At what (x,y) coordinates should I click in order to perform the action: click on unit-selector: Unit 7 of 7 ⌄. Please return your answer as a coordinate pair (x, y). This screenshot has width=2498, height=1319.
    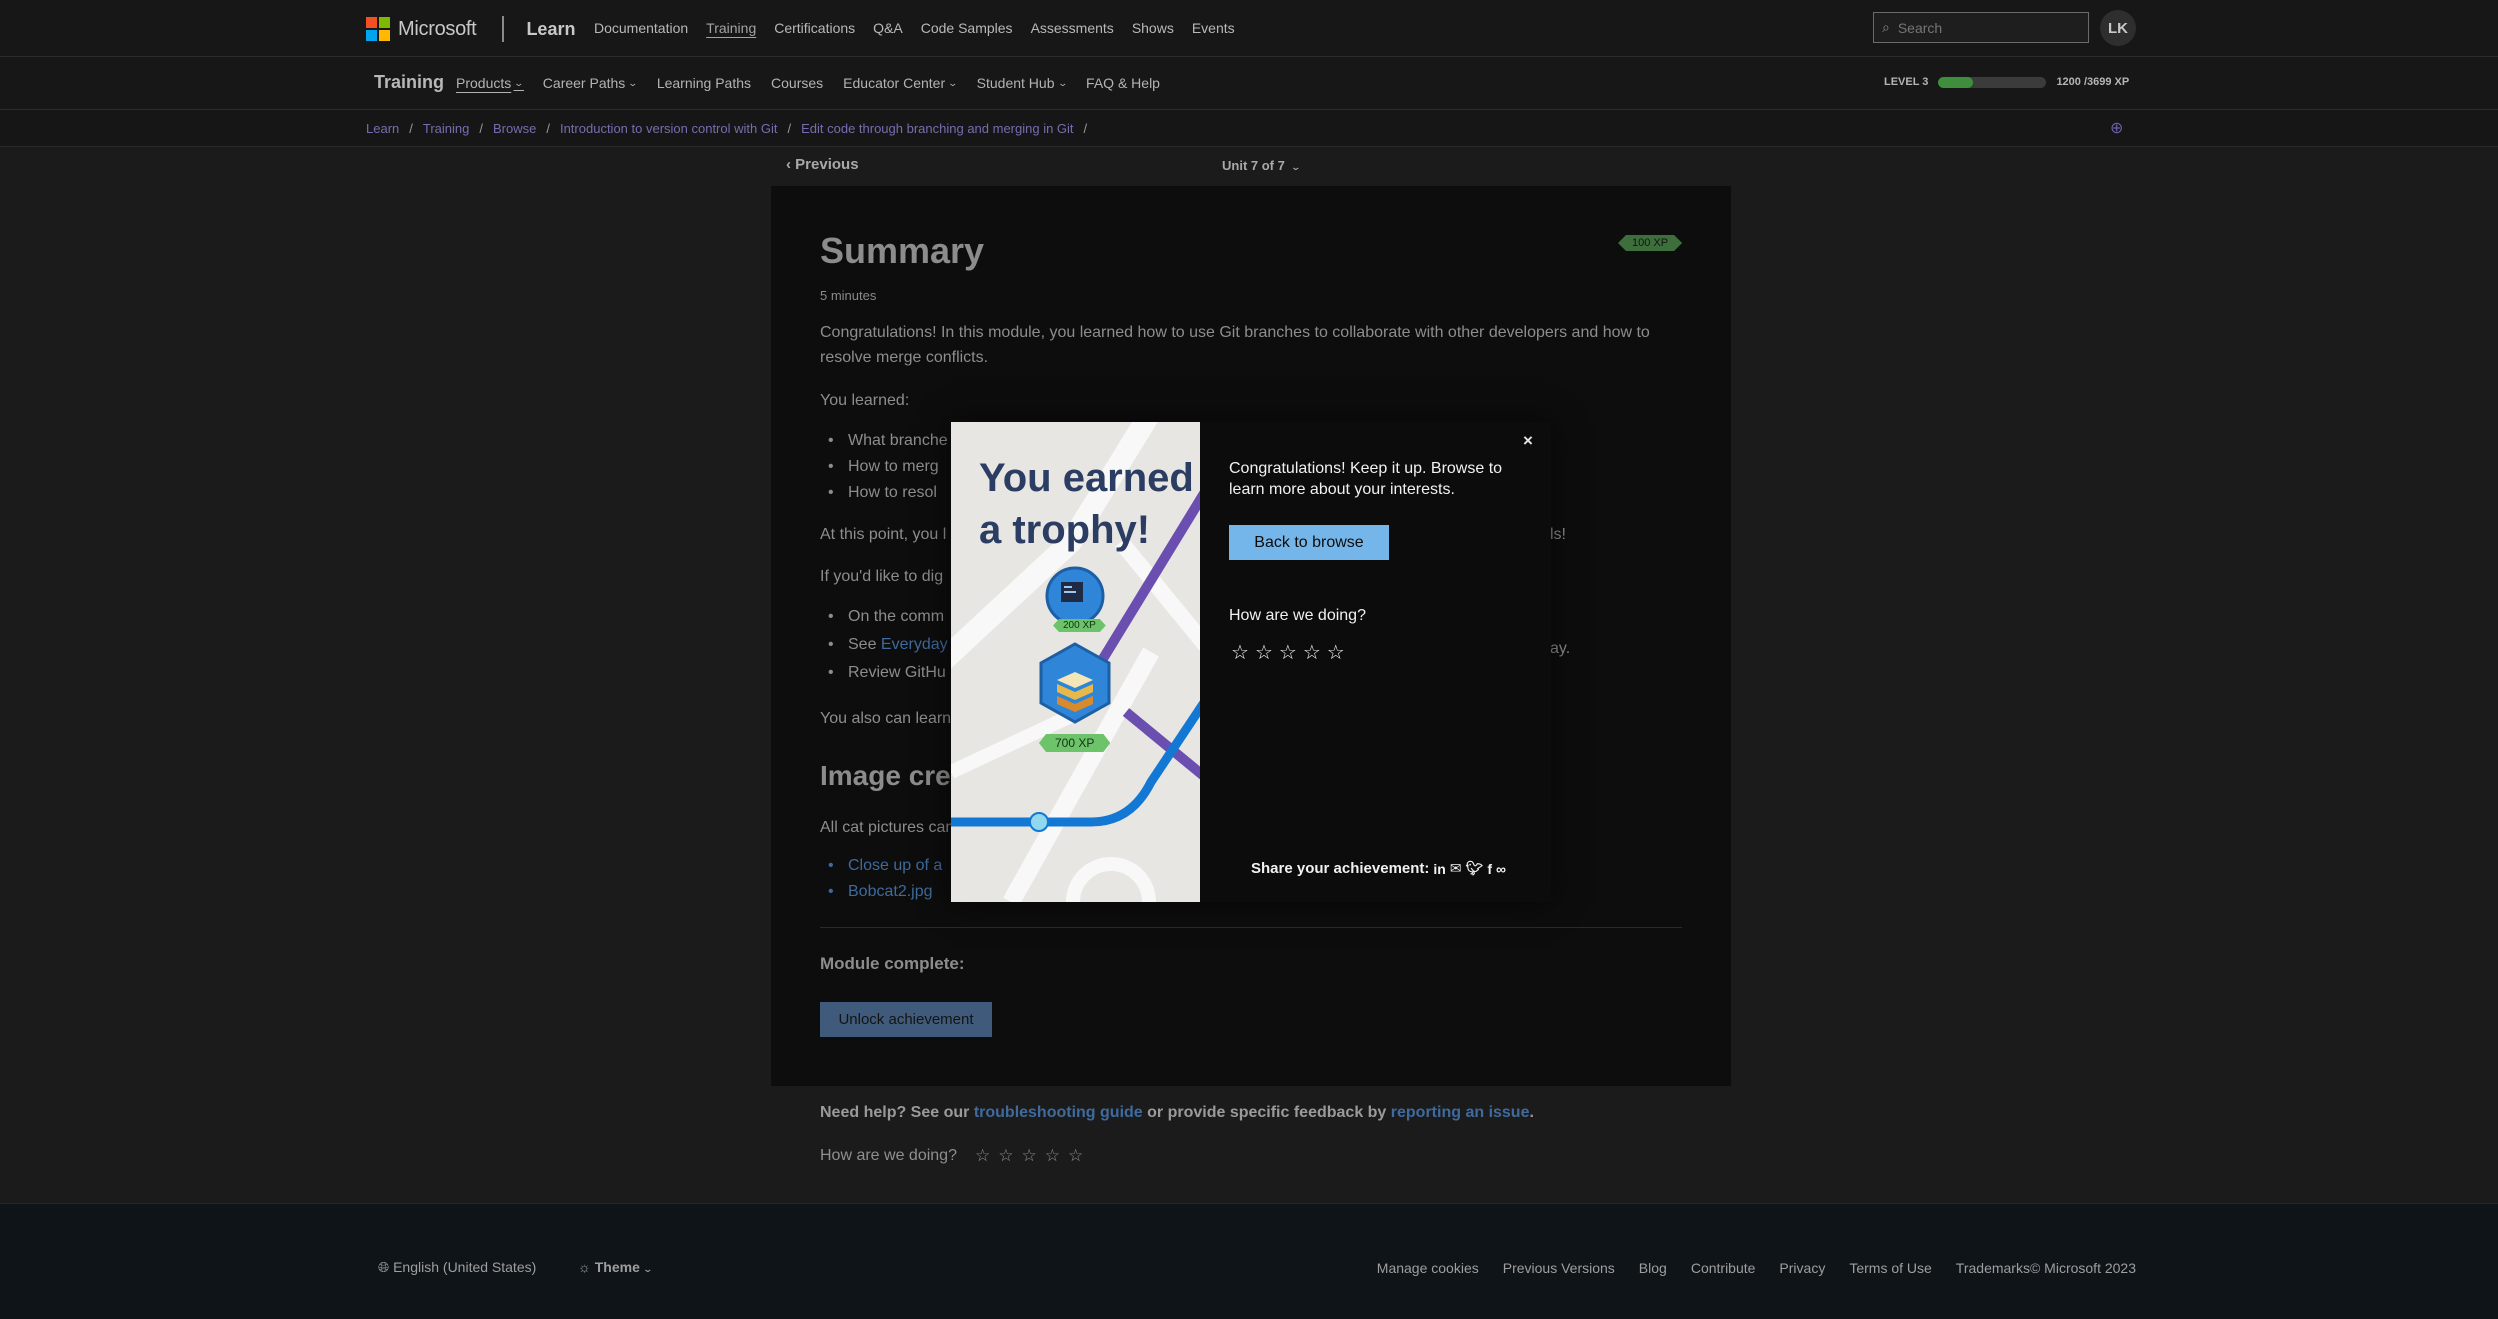
    Looking at the image, I should click on (1262, 165).